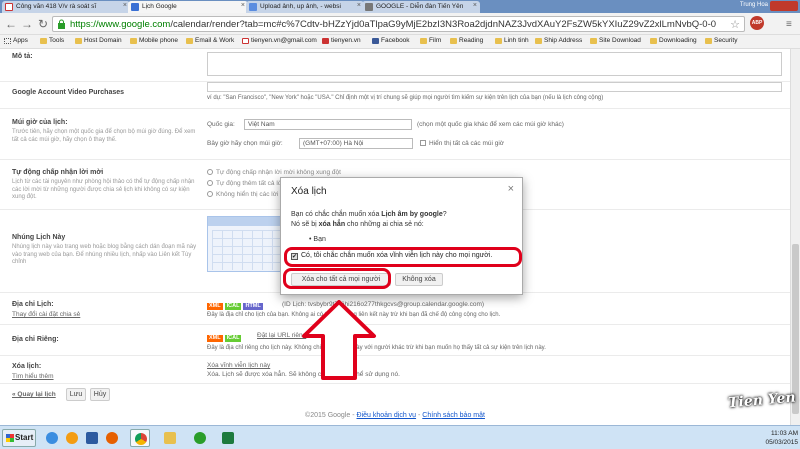 The image size is (800, 449). I want to click on taskbar-chrome, so click(140, 438).